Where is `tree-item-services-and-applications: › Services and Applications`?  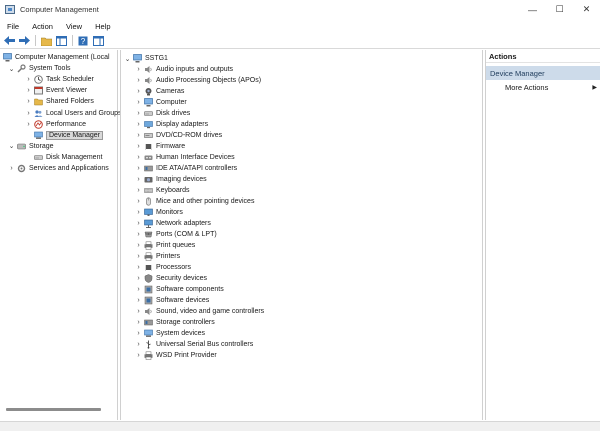 tree-item-services-and-applications: › Services and Applications is located at coordinates (58, 168).